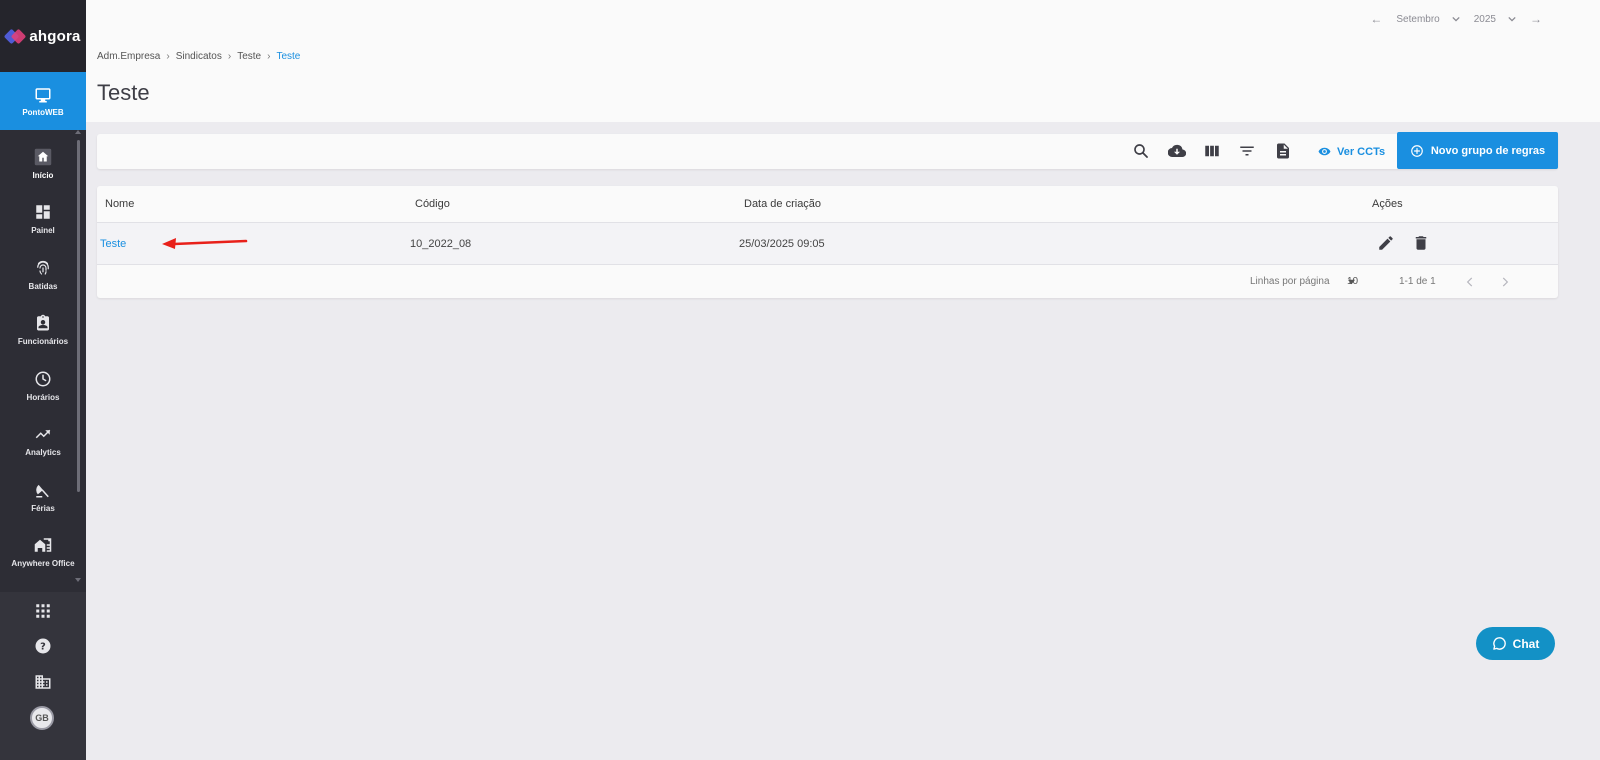 This screenshot has height=760, width=1600. What do you see at coordinates (827, 281) in the screenshot?
I see `table-pagination: Linhas por página 10 1-1 de 1` at bounding box center [827, 281].